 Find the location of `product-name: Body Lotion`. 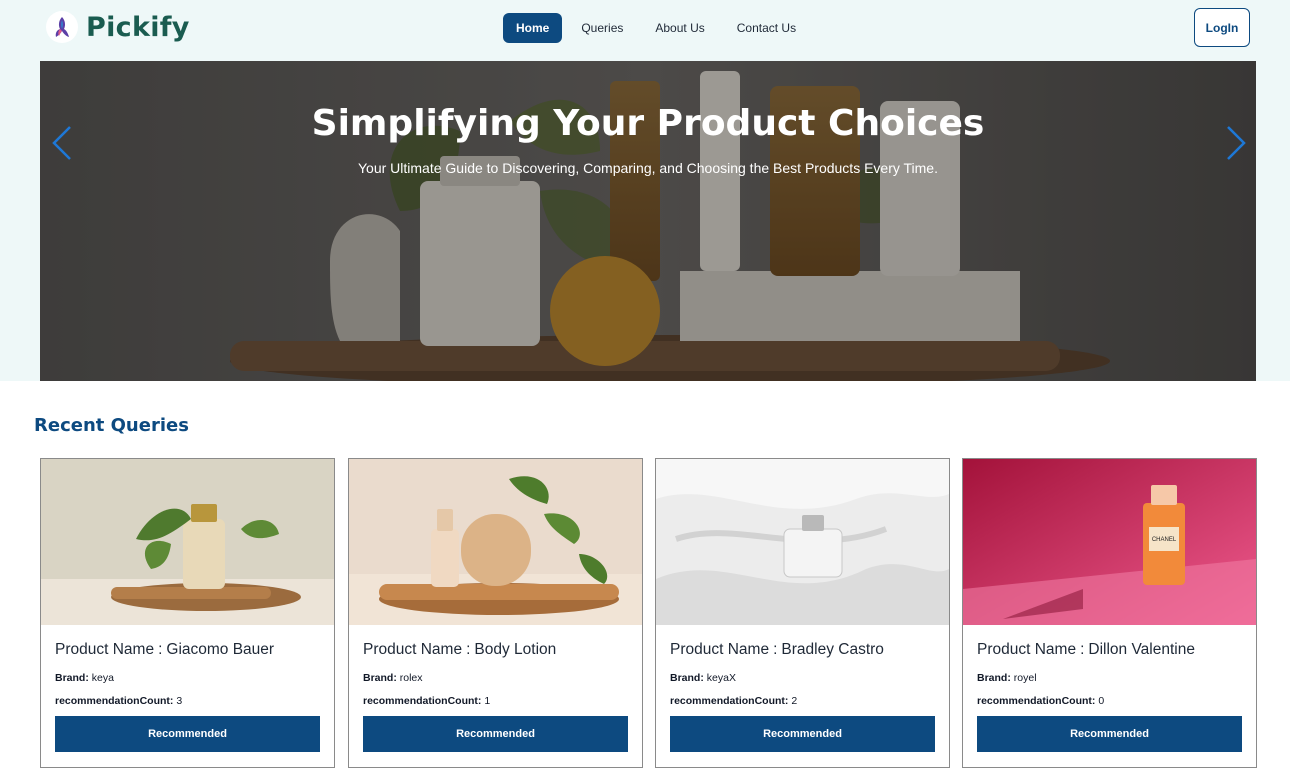

product-name: Body Lotion is located at coordinates (515, 649).